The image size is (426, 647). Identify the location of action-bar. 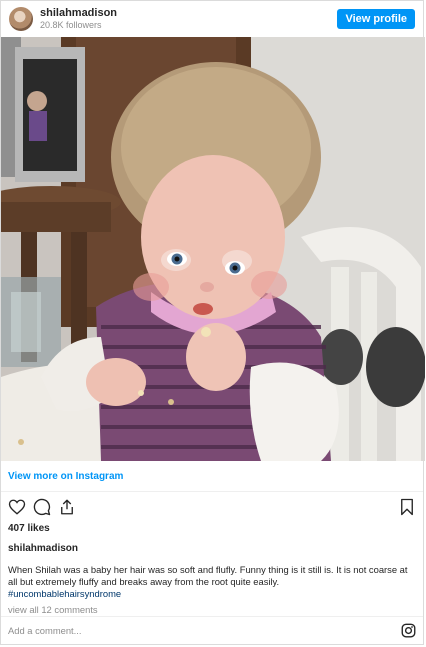
(212, 507).